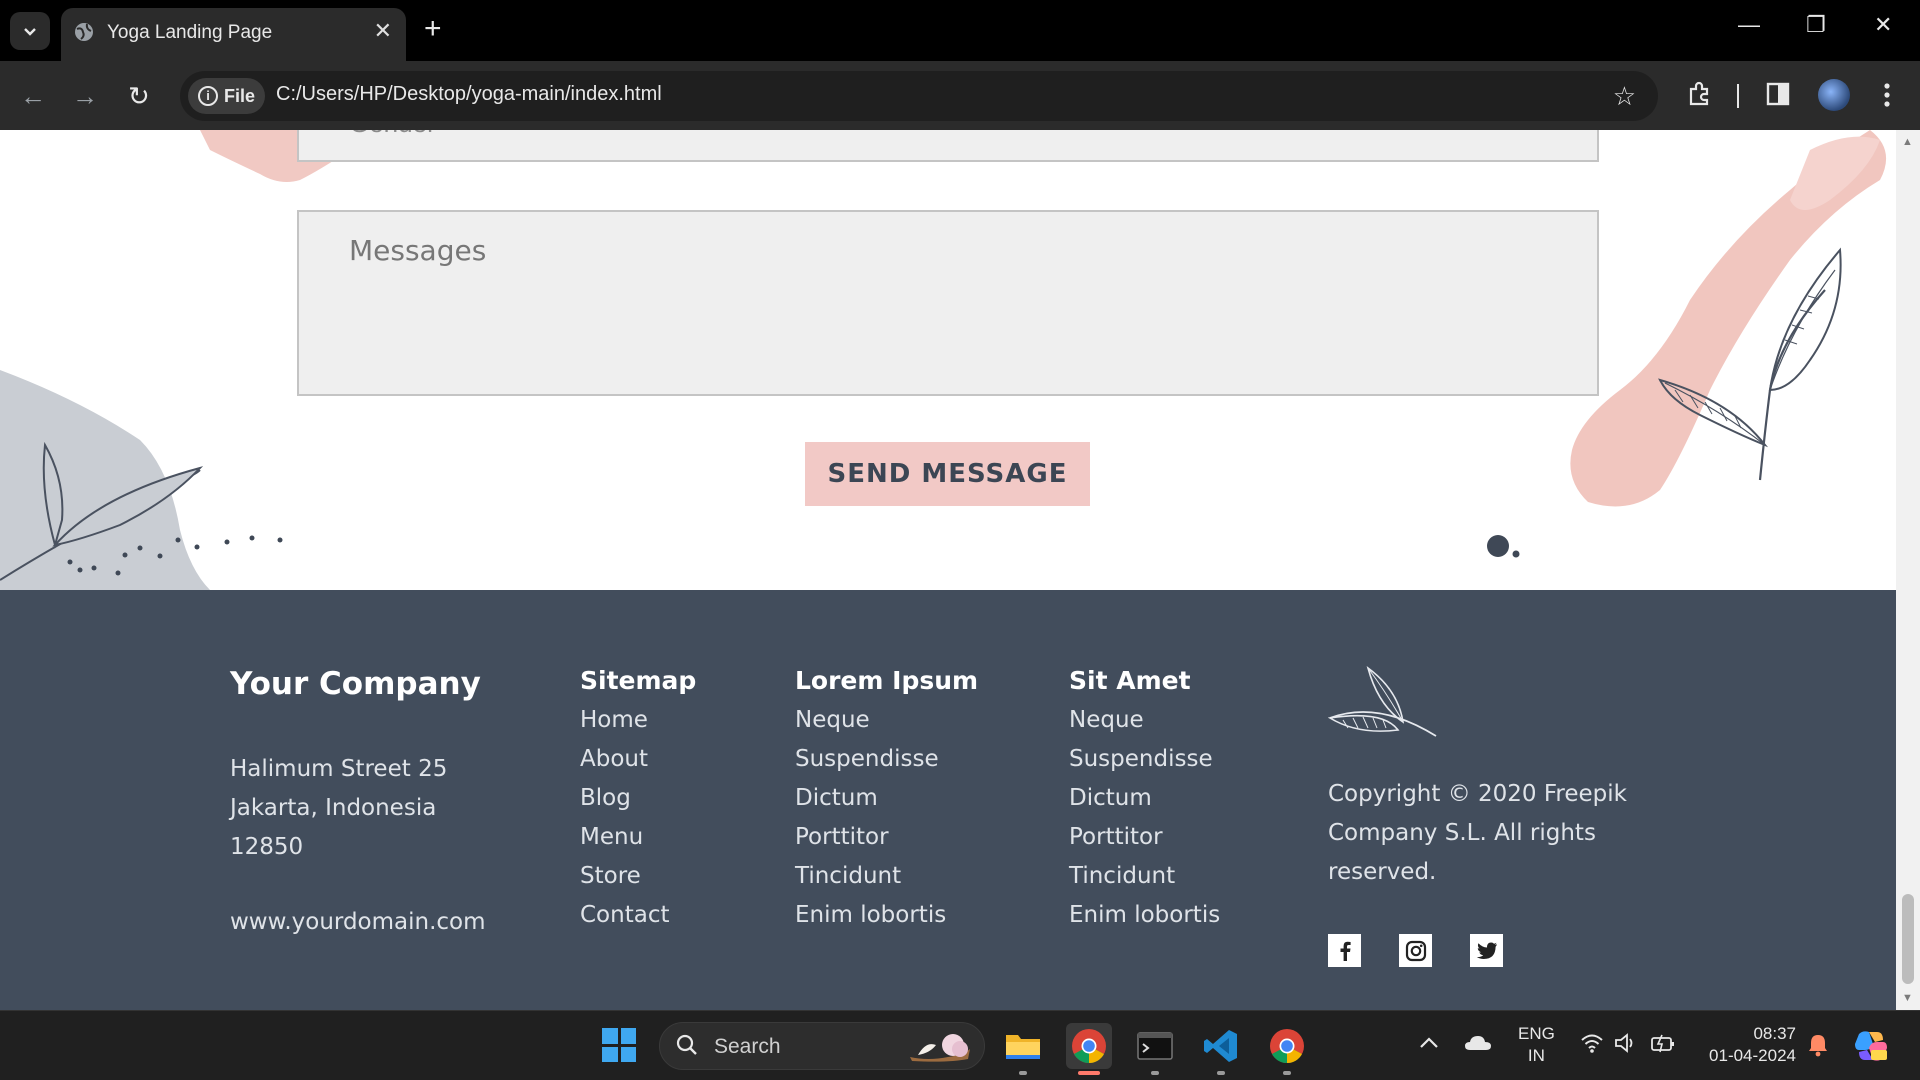 The width and height of the screenshot is (1920, 1080). Describe the element at coordinates (469, 94) in the screenshot. I see `url-text: C:/Users/HP/Desktop/yoga-main/index.html` at that location.